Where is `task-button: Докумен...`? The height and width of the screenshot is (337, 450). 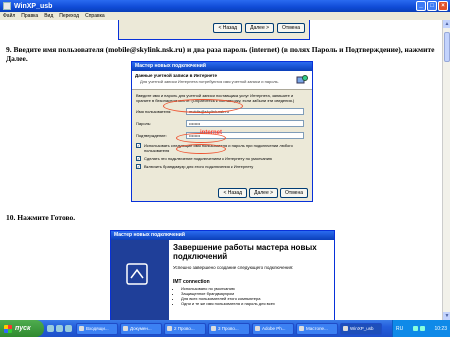
task-button: Докумен... is located at coordinates (141, 328).